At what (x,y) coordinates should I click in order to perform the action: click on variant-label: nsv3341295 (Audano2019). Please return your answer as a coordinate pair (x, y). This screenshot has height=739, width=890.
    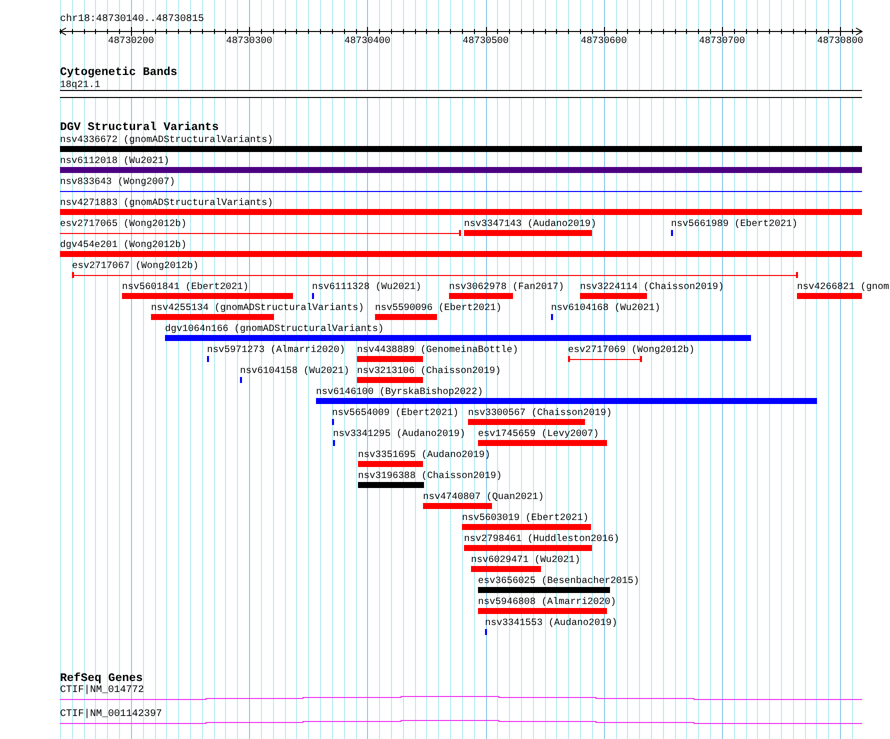
    Looking at the image, I should click on (399, 434).